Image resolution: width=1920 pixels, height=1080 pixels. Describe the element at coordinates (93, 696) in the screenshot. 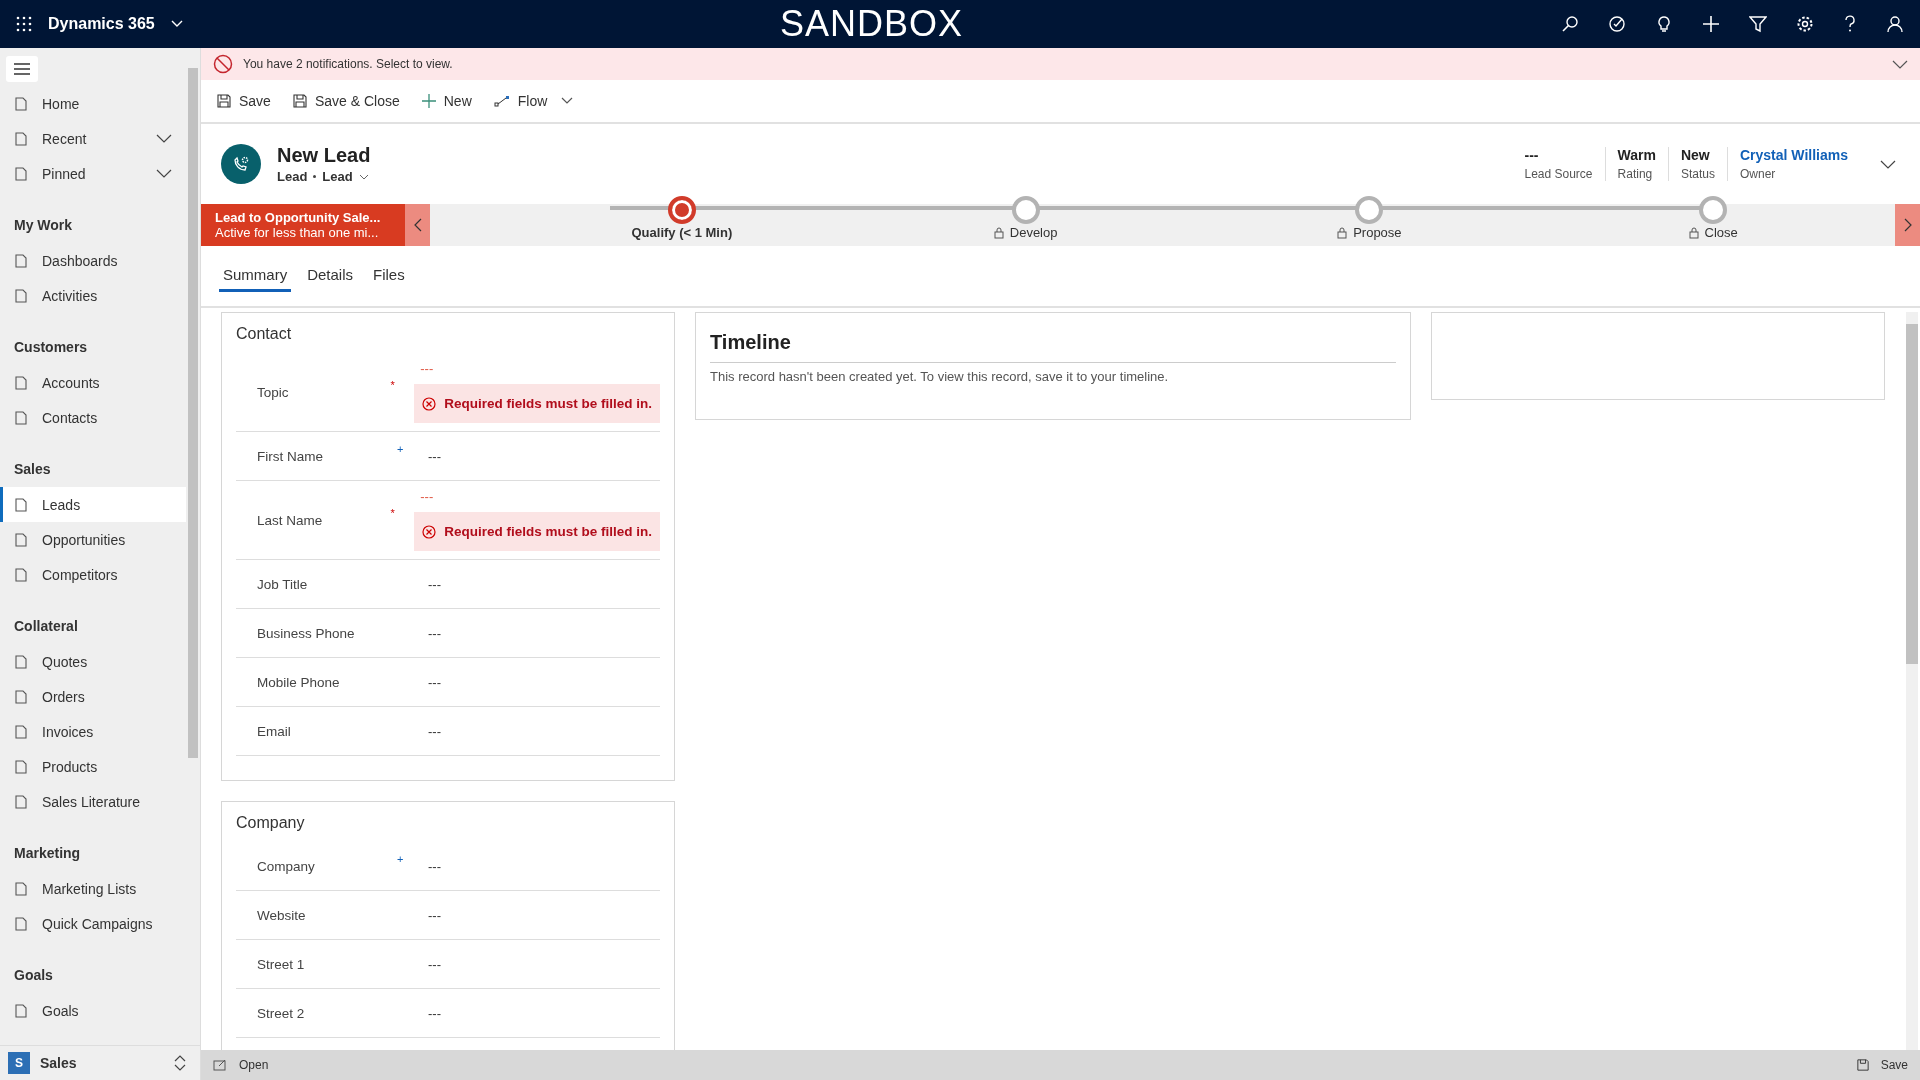

I see `nav-item: Orders` at that location.